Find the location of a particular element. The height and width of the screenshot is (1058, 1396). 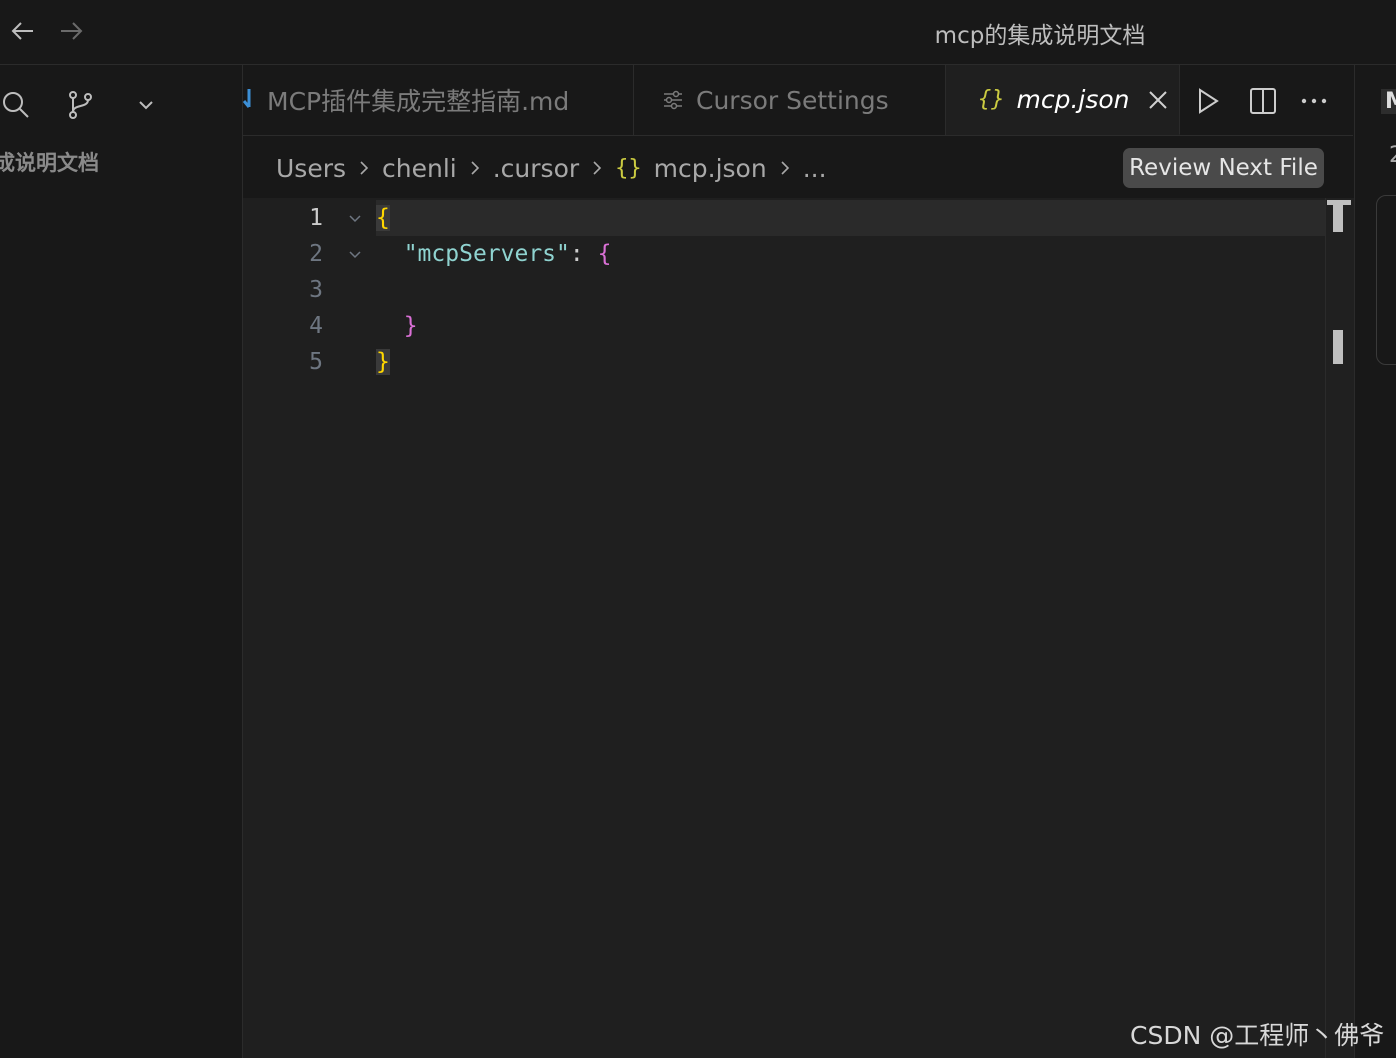

window-title: mcp的集成说明文档 is located at coordinates (1040, 36).